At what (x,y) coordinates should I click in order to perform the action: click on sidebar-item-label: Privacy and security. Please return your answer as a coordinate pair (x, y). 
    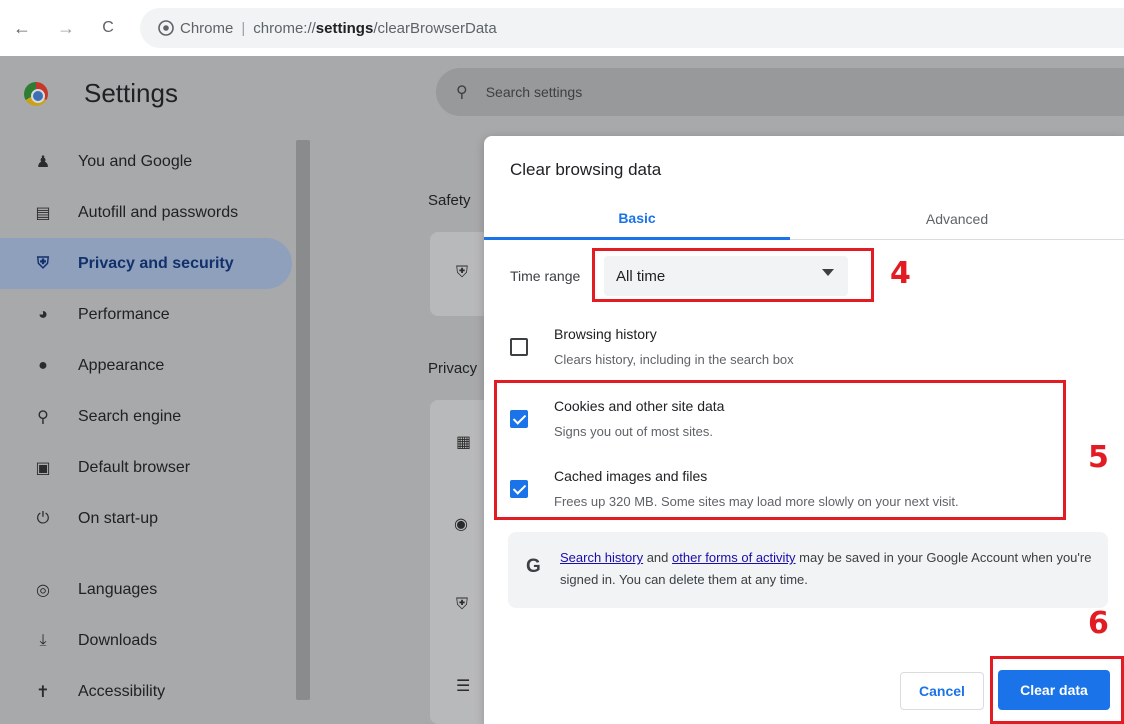
    Looking at the image, I should click on (156, 263).